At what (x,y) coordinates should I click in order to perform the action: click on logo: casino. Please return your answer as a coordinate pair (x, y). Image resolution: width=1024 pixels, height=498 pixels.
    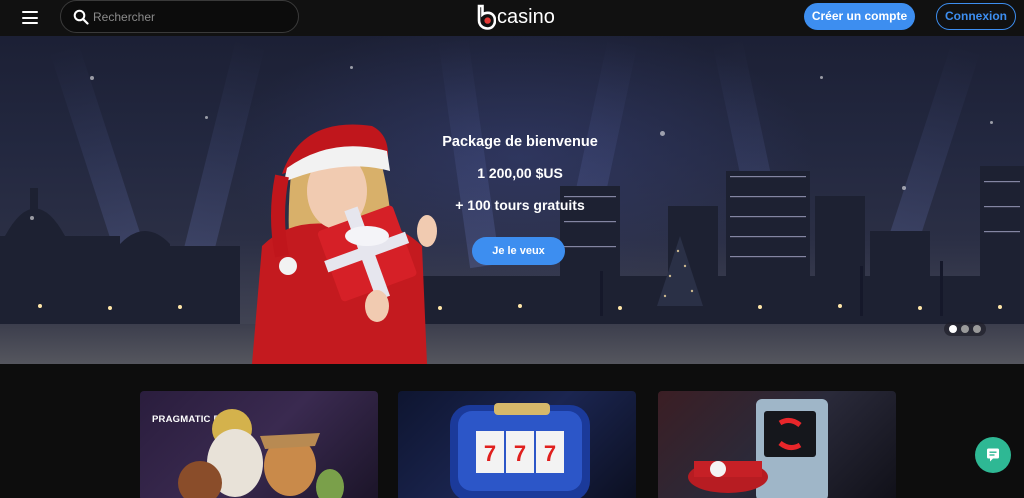
    Looking at the image, I should click on (515, 17).